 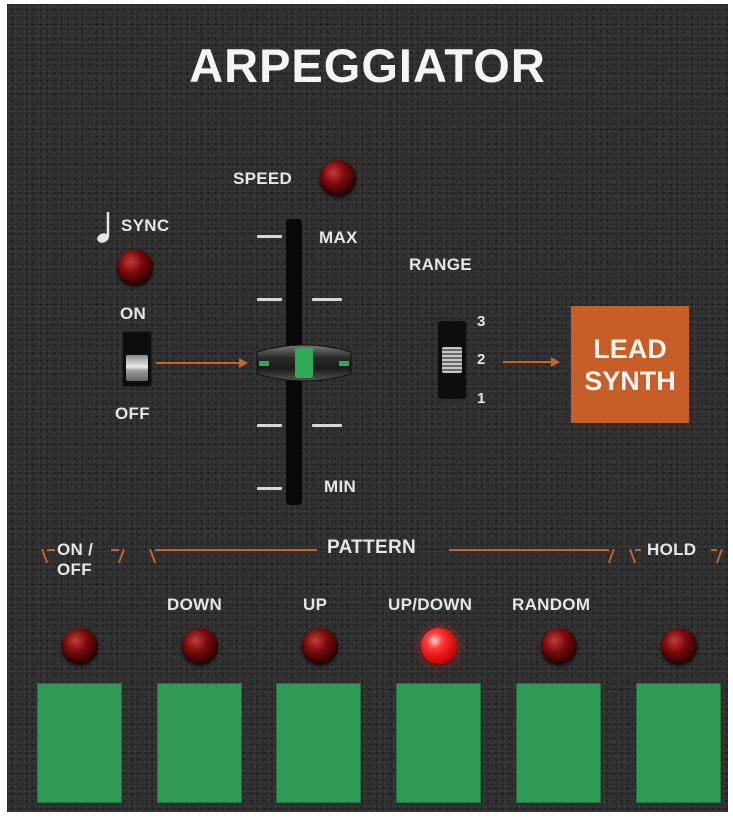 What do you see at coordinates (195, 604) in the screenshot?
I see `pattern-label-down: DOWN` at bounding box center [195, 604].